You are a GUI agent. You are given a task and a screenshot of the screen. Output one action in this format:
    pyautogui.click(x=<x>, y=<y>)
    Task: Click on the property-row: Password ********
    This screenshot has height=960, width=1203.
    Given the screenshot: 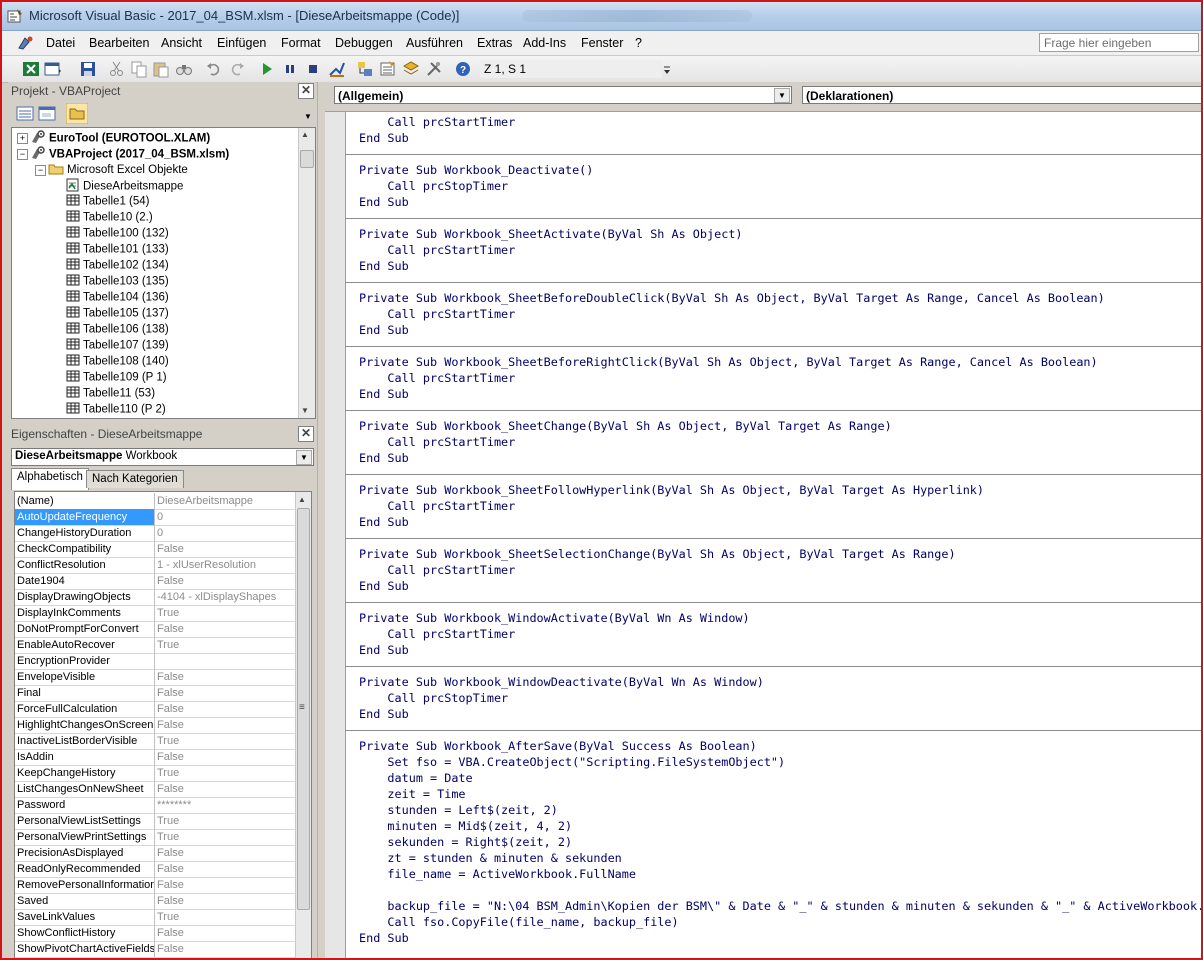 What is the action you would take?
    pyautogui.click(x=155, y=805)
    